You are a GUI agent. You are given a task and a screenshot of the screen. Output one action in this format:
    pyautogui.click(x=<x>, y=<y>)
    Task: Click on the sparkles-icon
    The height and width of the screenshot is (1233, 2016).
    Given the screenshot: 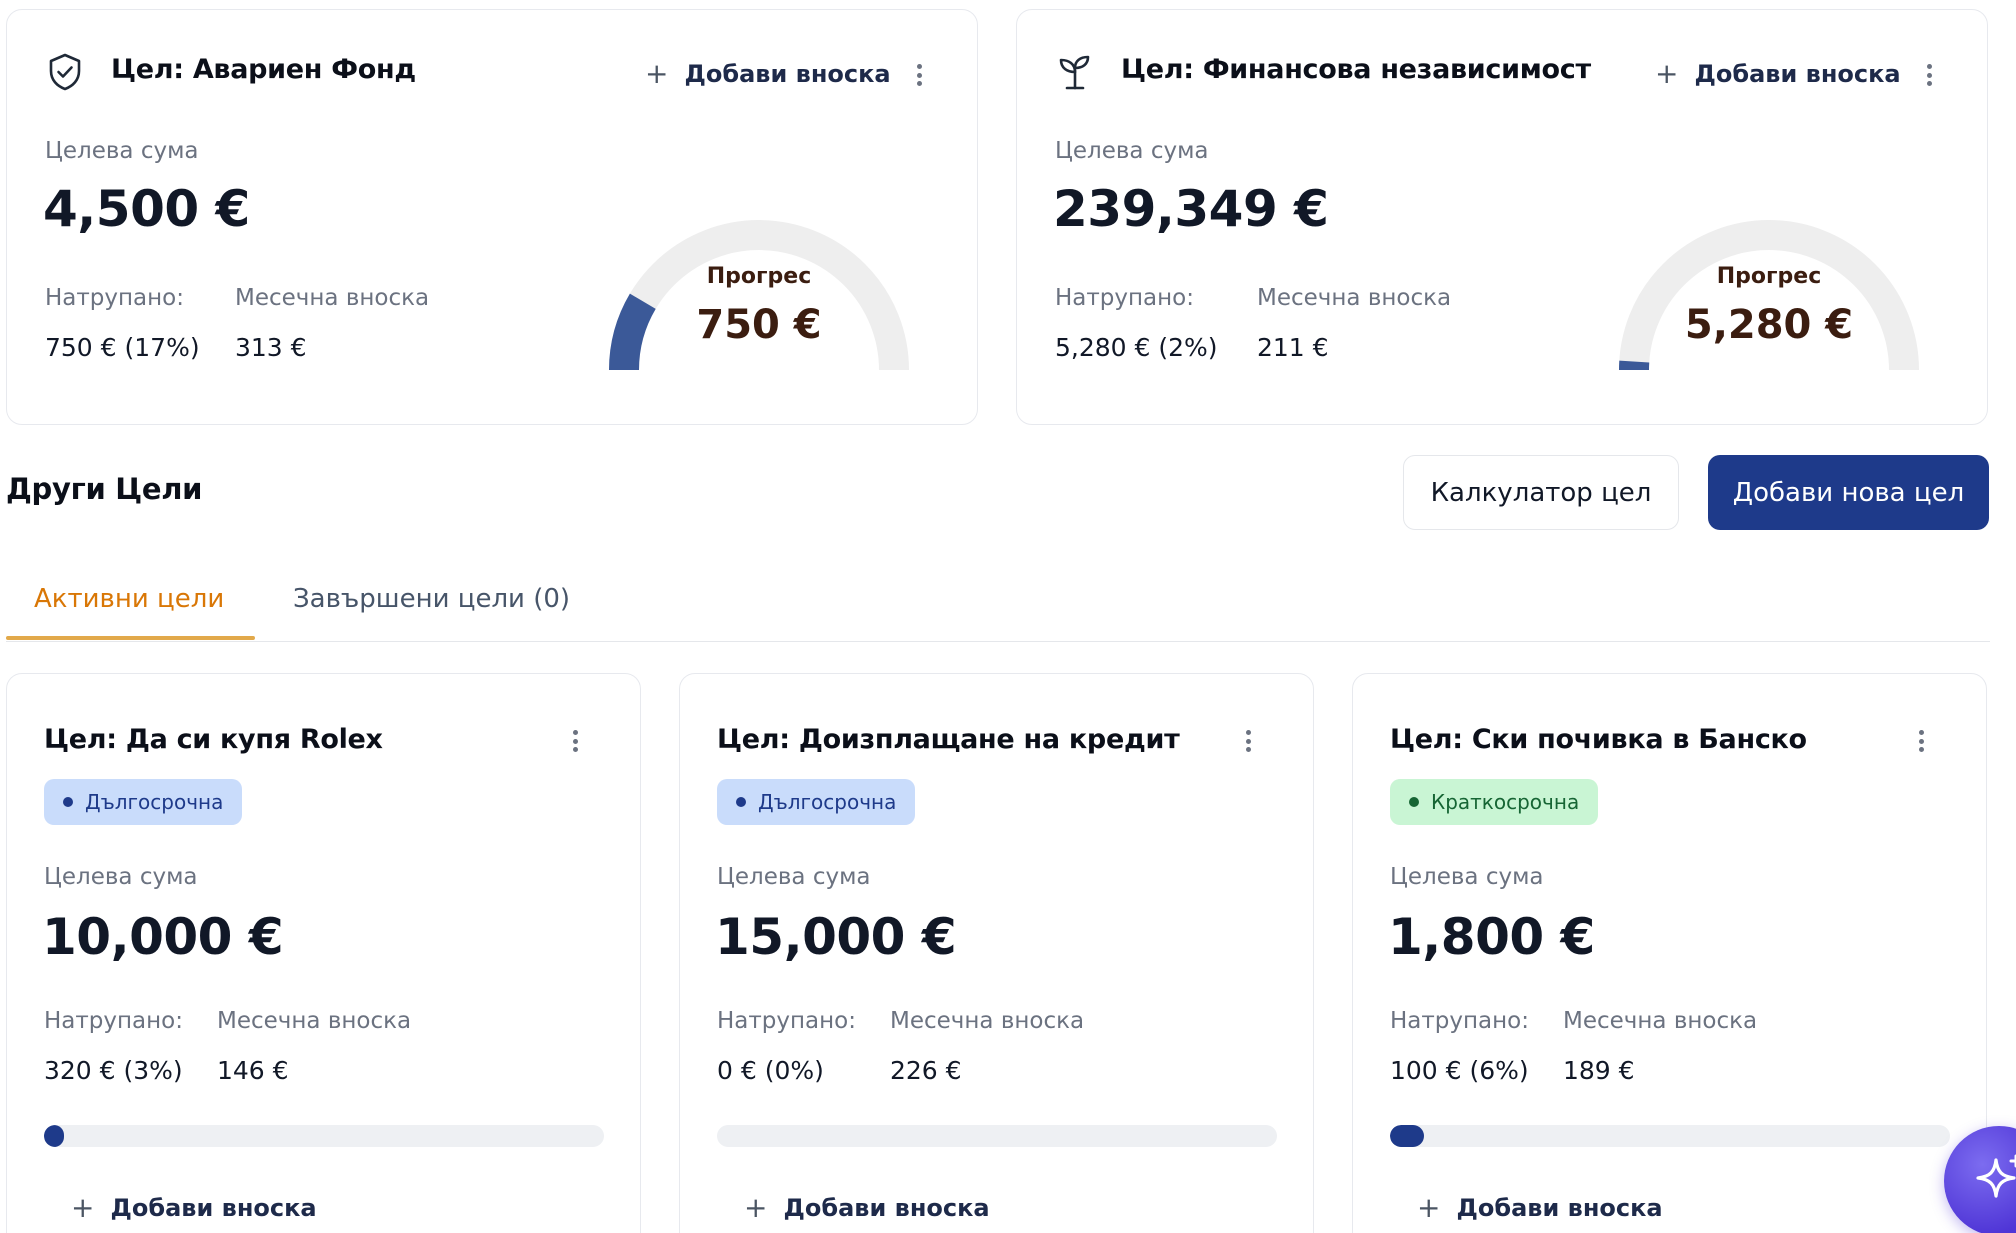 What is the action you would take?
    pyautogui.click(x=1996, y=1176)
    